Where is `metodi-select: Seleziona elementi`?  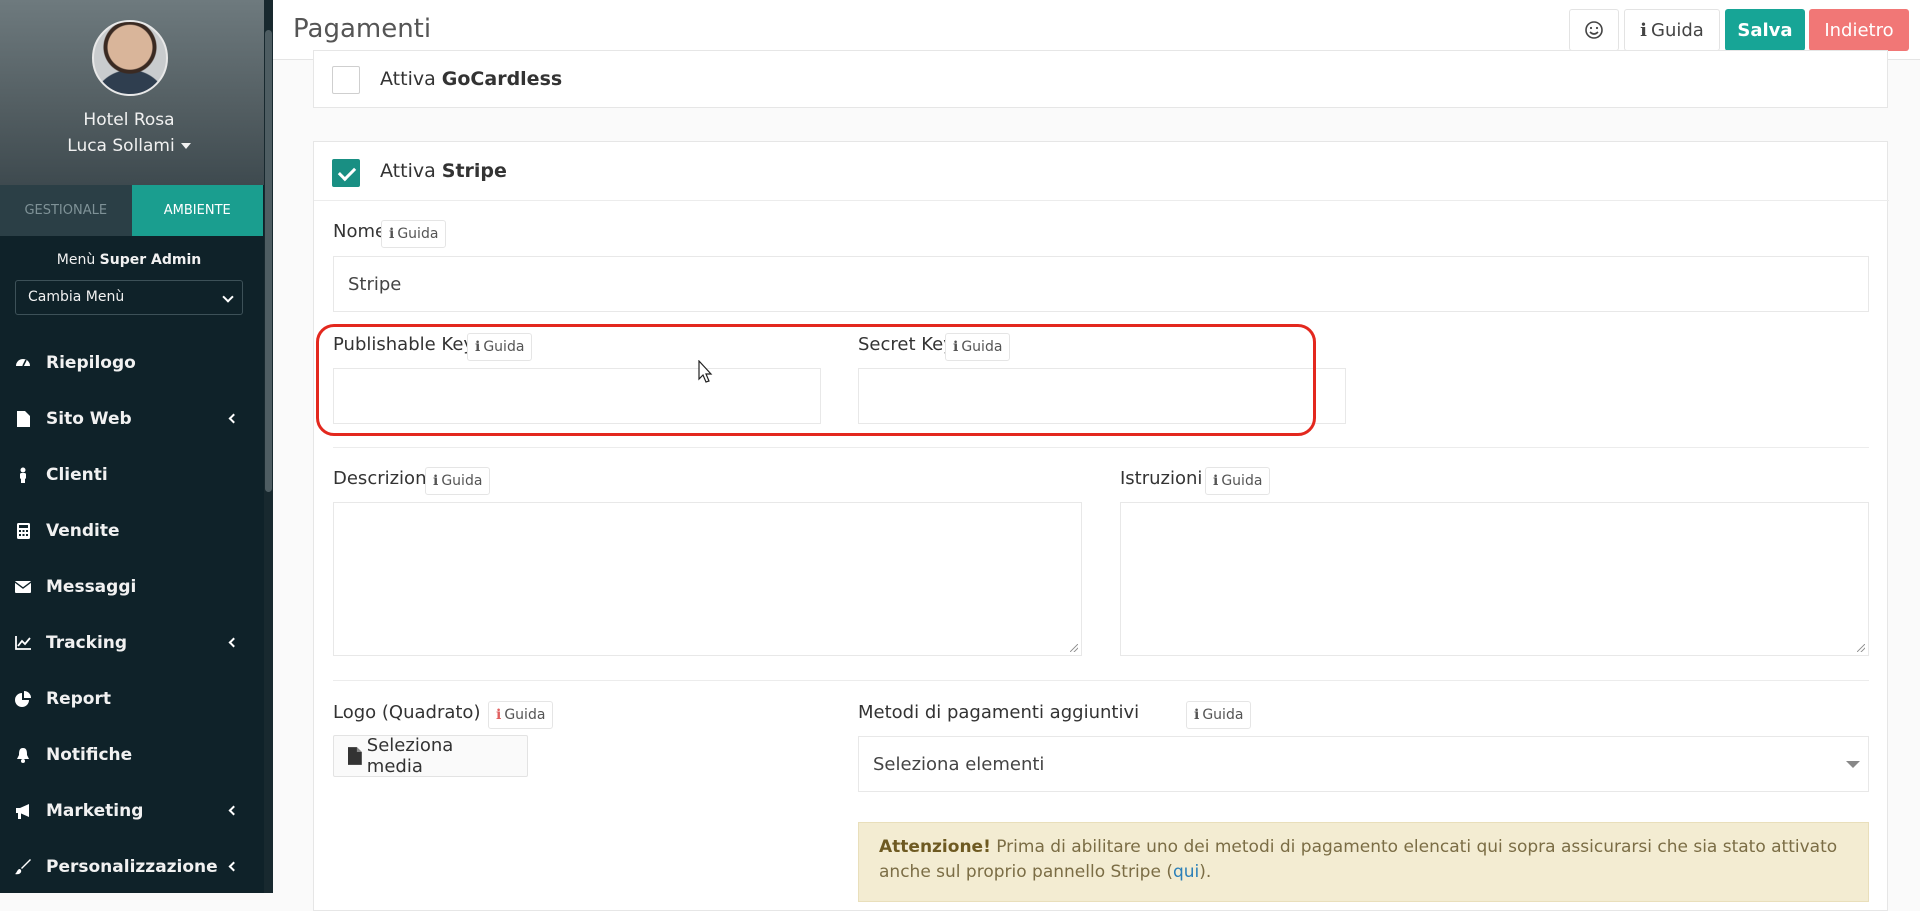 metodi-select: Seleziona elementi is located at coordinates (1363, 764).